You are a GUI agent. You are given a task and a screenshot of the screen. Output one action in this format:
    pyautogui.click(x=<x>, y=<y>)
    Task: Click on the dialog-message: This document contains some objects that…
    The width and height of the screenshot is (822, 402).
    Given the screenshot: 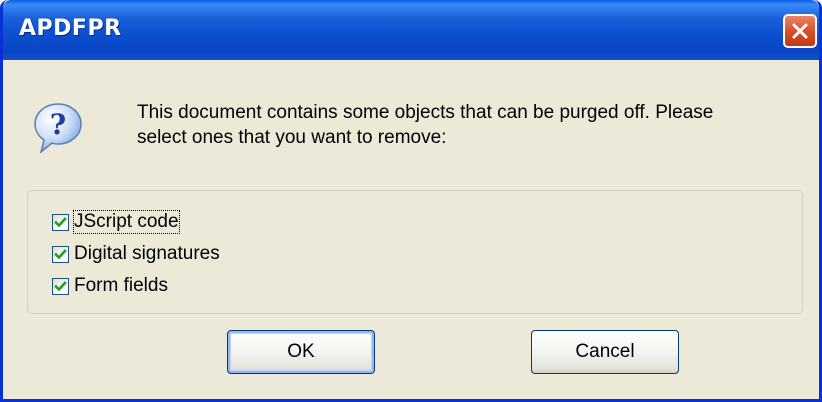 What is the action you would take?
    pyautogui.click(x=472, y=125)
    